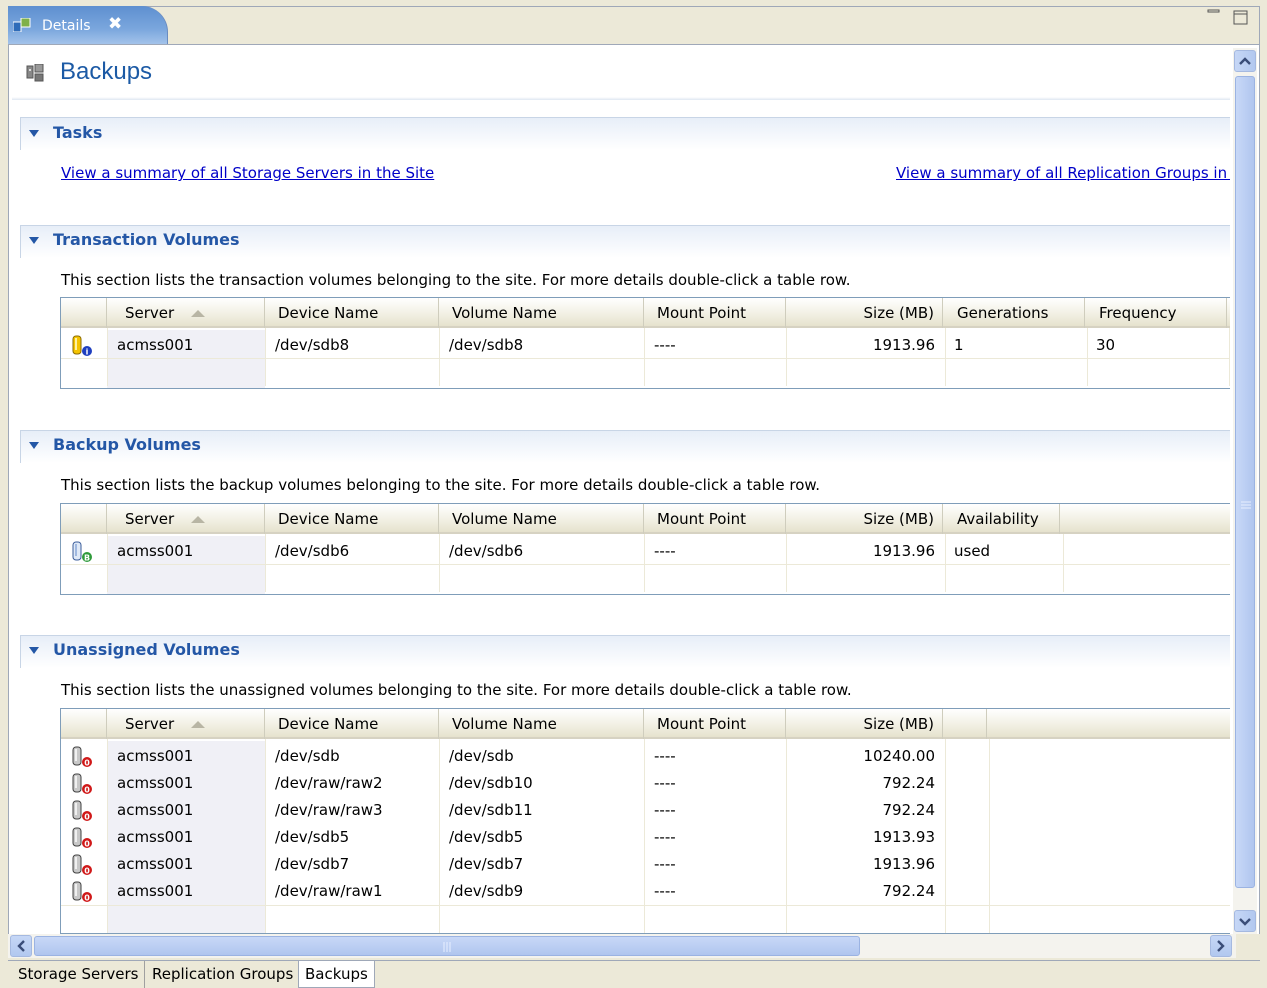 The width and height of the screenshot is (1267, 988). I want to click on horizontal-scroll-thumb, so click(447, 946).